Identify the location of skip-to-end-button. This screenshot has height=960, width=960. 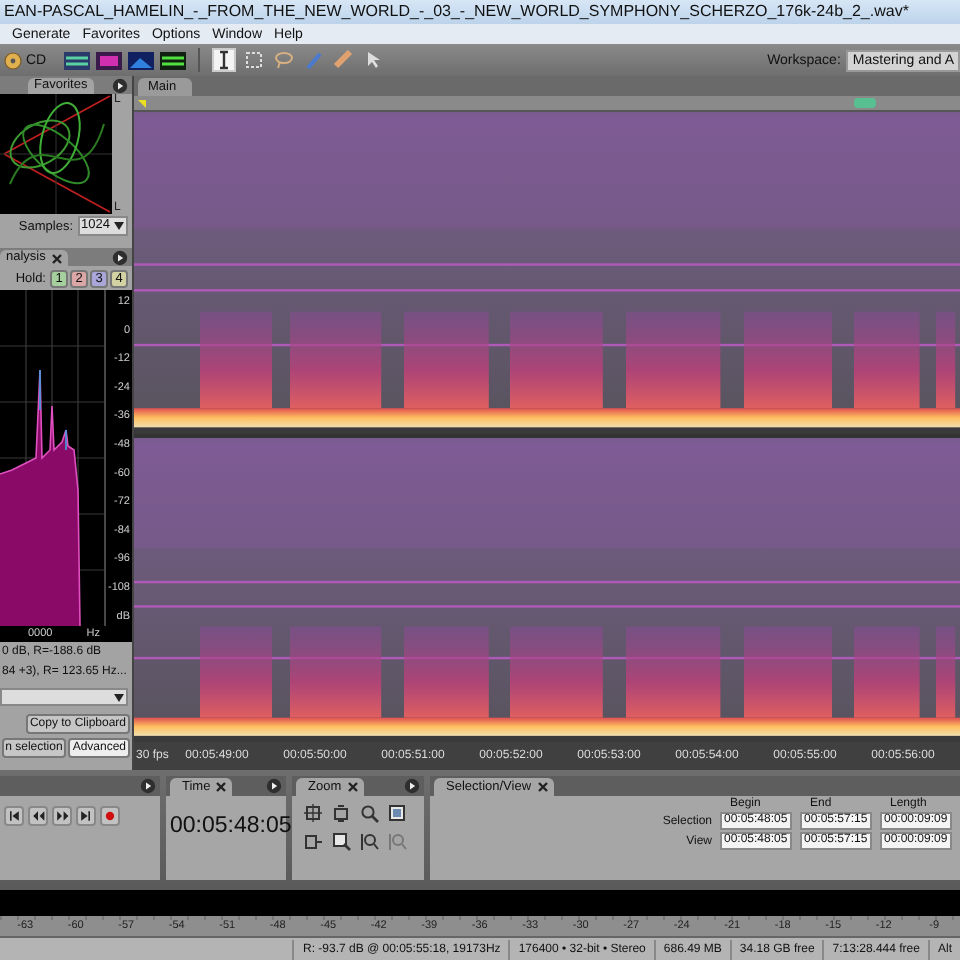
(86, 816).